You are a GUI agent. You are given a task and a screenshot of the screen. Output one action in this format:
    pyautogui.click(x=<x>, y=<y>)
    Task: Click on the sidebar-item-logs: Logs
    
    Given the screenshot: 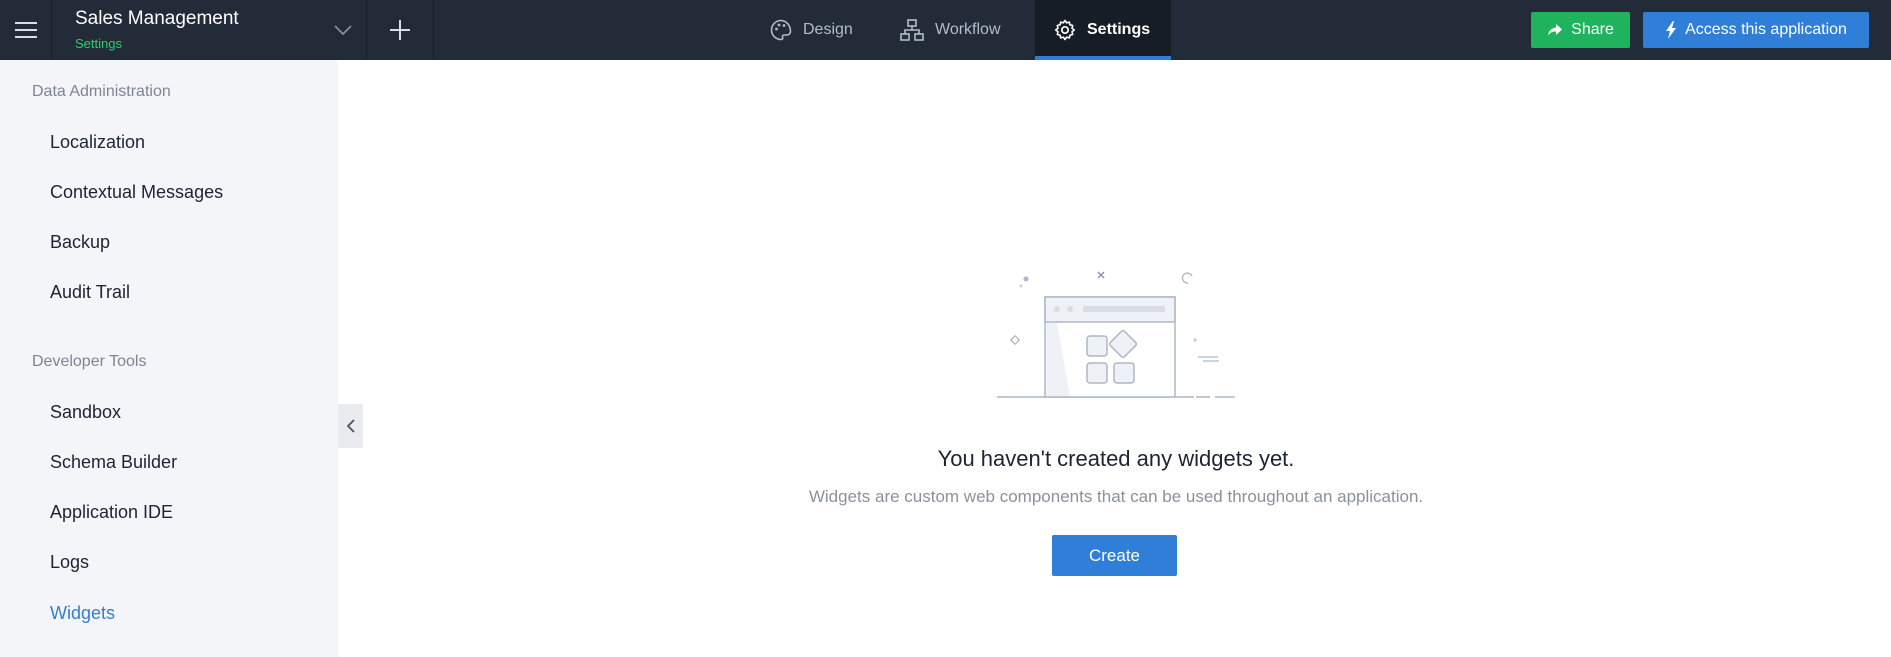 What is the action you would take?
    pyautogui.click(x=69, y=562)
    